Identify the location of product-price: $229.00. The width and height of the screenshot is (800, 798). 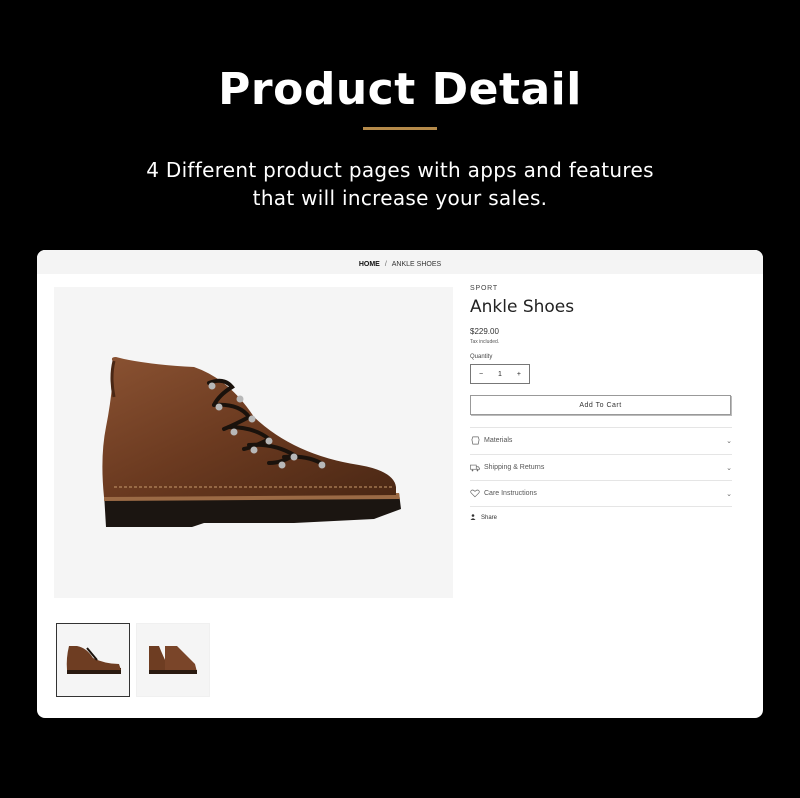
(484, 331).